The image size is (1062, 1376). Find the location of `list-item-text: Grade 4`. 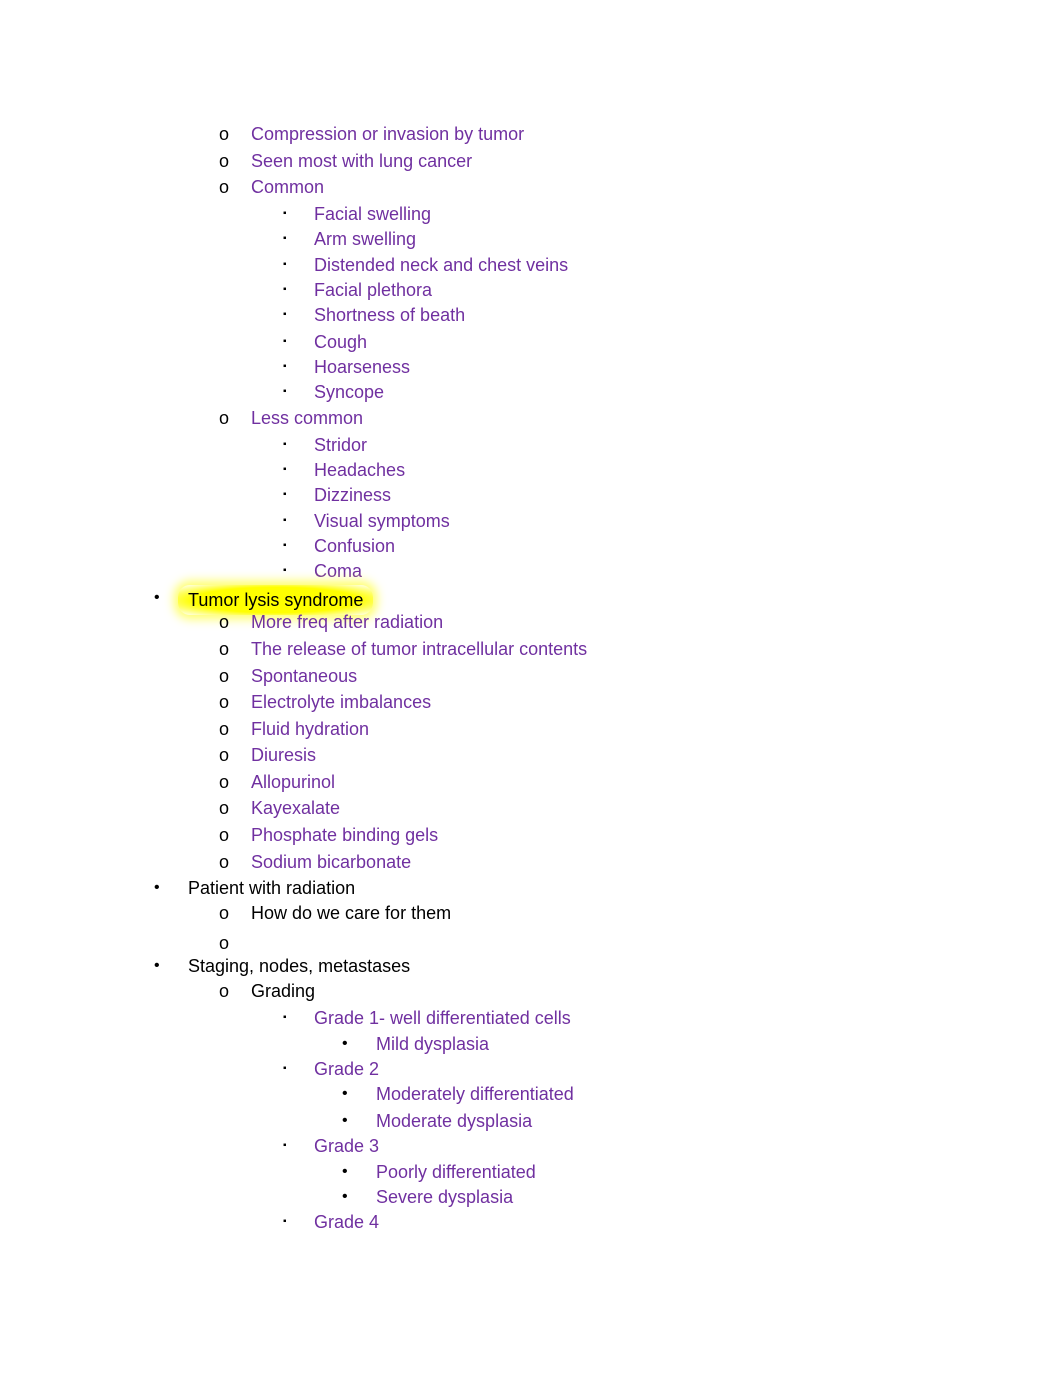

list-item-text: Grade 4 is located at coordinates (347, 1222).